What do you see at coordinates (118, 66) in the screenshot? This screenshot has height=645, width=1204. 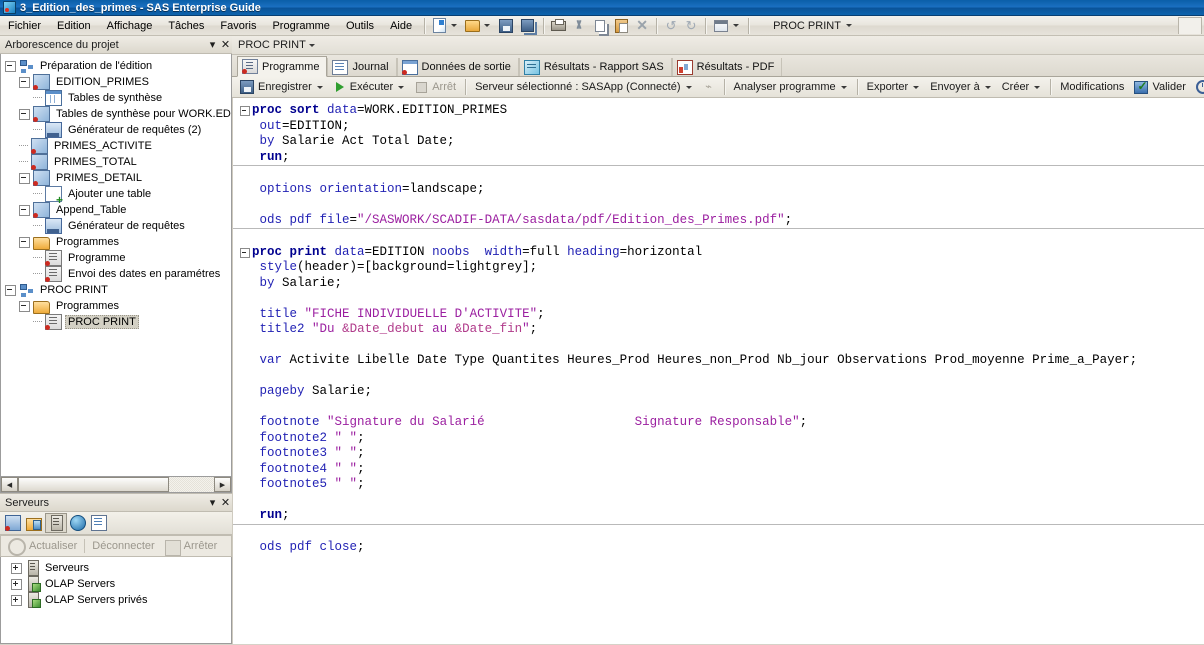 I see `tree-item: Préparation de l'édition` at bounding box center [118, 66].